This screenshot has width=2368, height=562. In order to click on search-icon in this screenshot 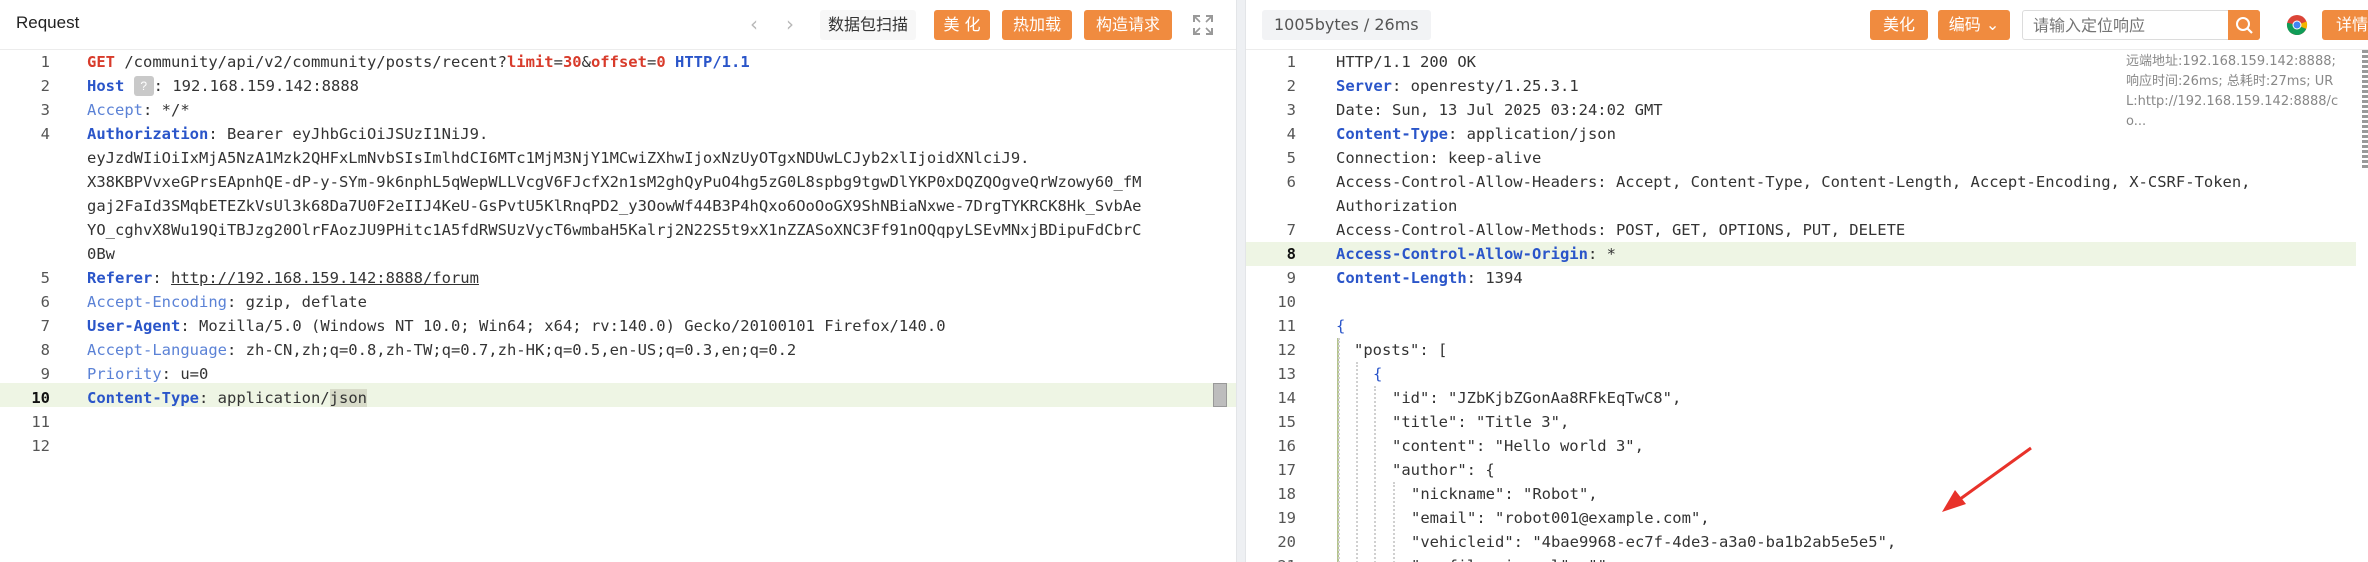, I will do `click(2244, 25)`.